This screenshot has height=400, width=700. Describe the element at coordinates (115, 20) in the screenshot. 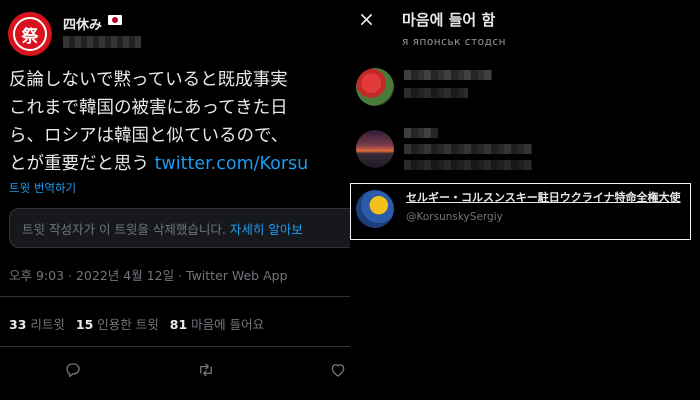

I see `japan-flag-icon` at that location.